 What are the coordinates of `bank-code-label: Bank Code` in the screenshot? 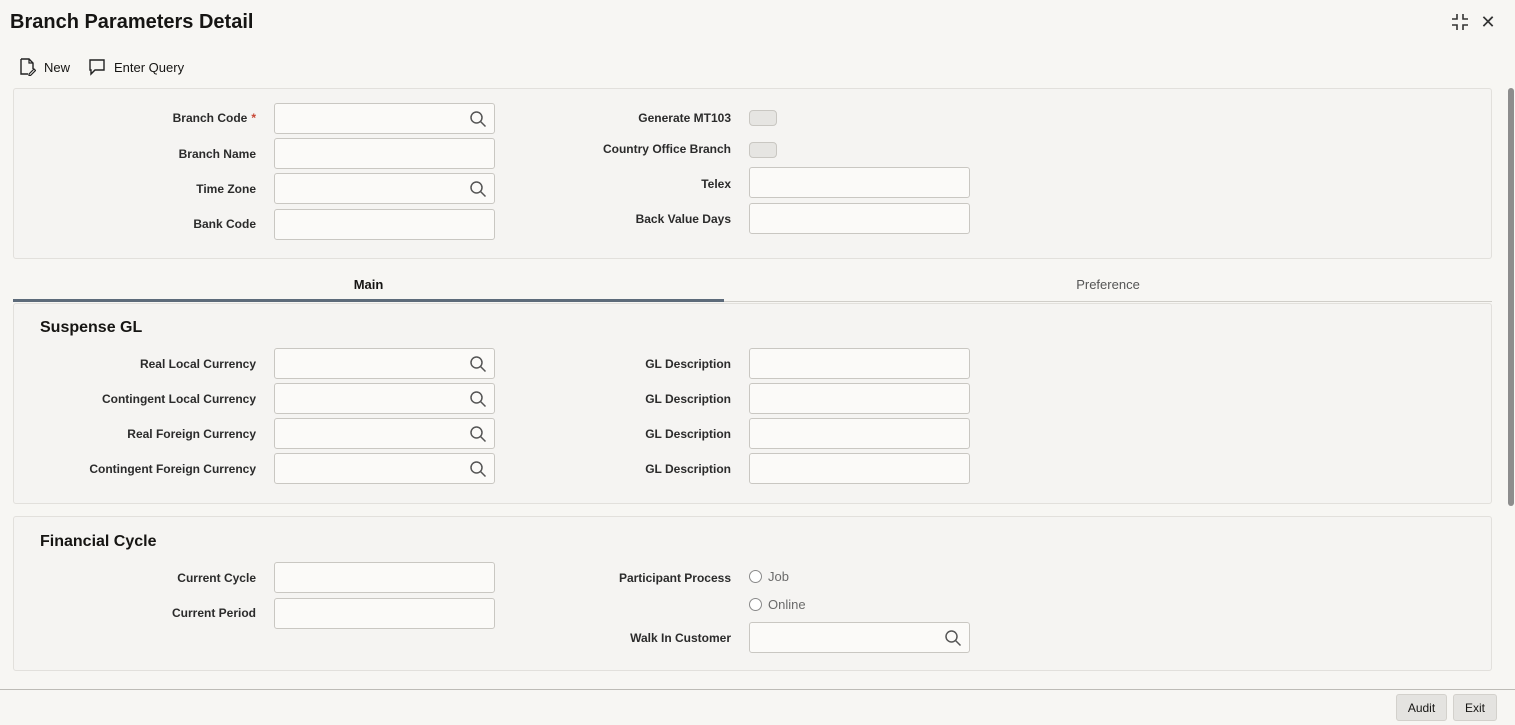 It's located at (224, 224).